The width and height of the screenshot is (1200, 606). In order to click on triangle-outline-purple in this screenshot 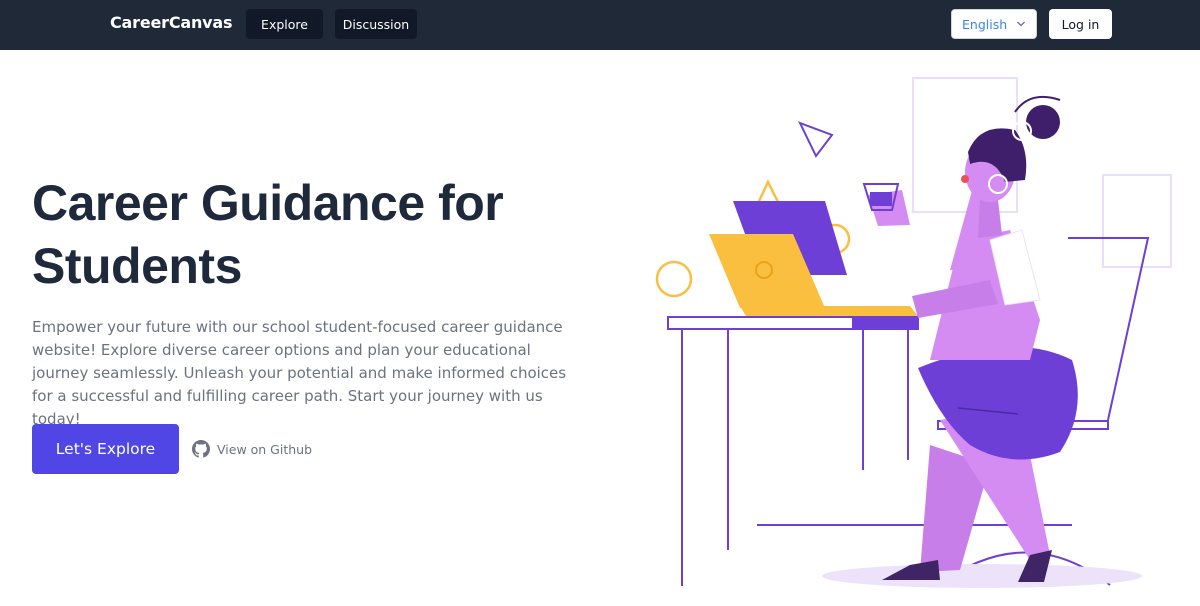, I will do `click(816, 139)`.